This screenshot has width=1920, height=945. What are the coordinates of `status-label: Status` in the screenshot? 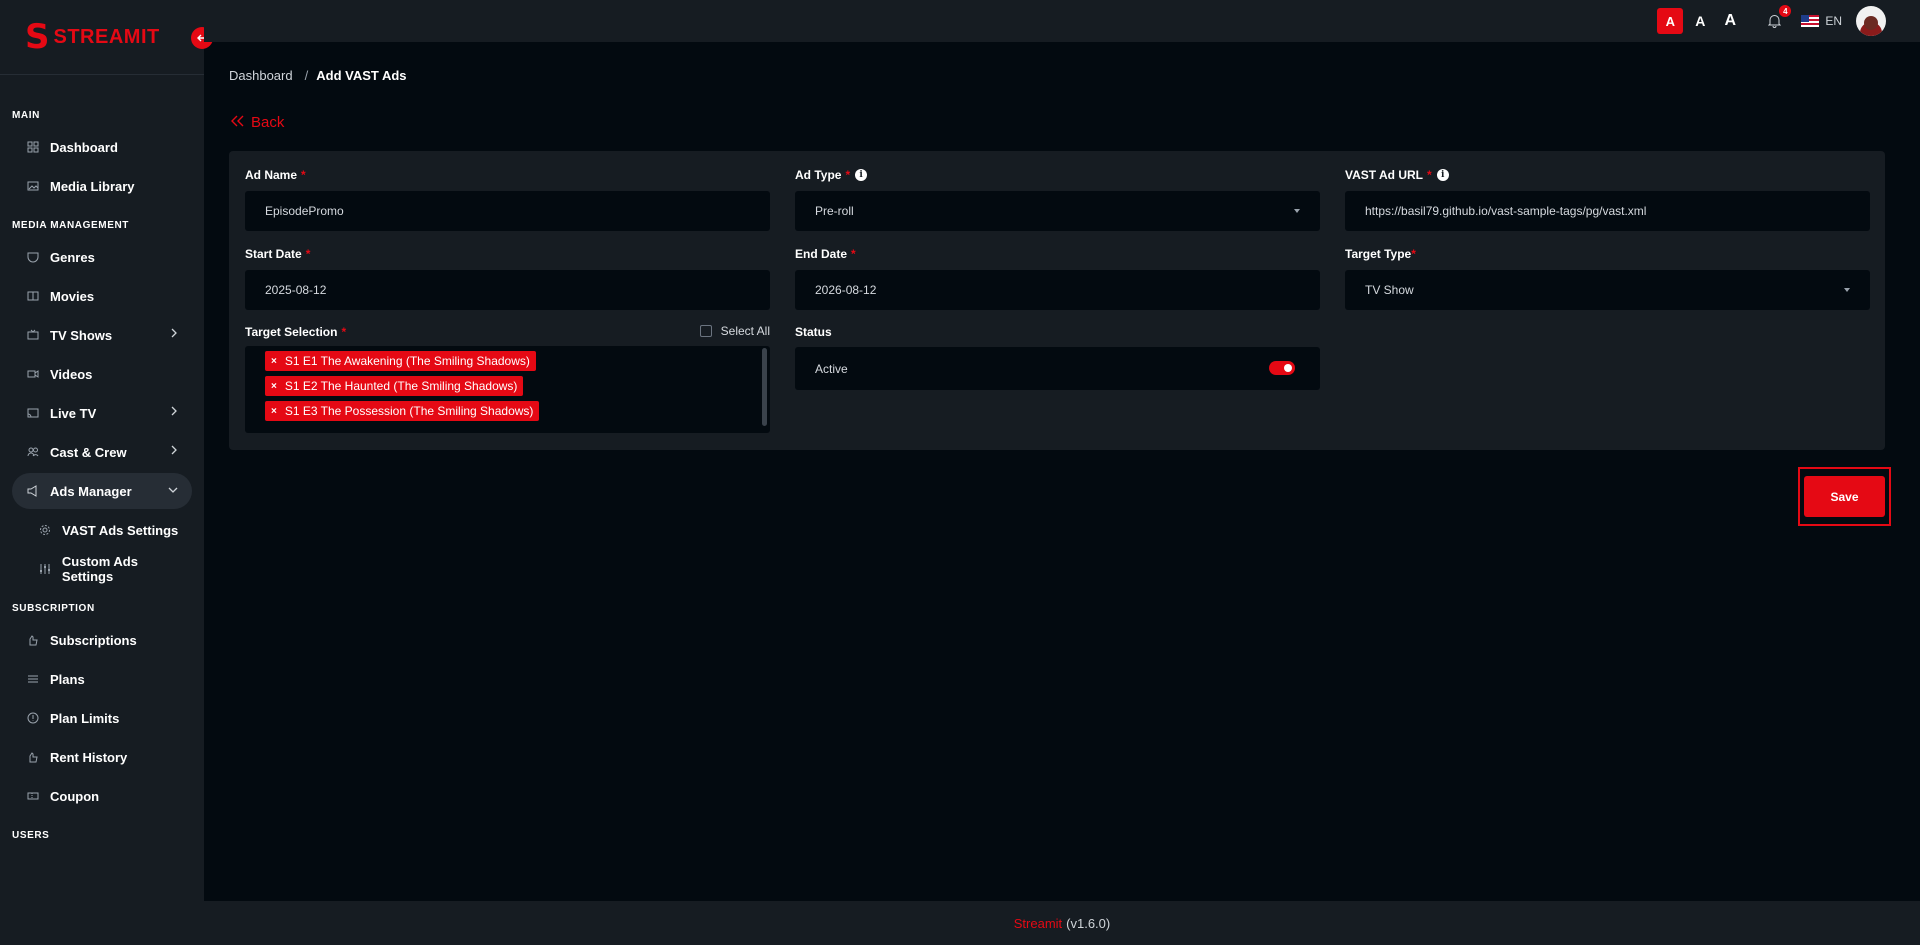 It's located at (813, 332).